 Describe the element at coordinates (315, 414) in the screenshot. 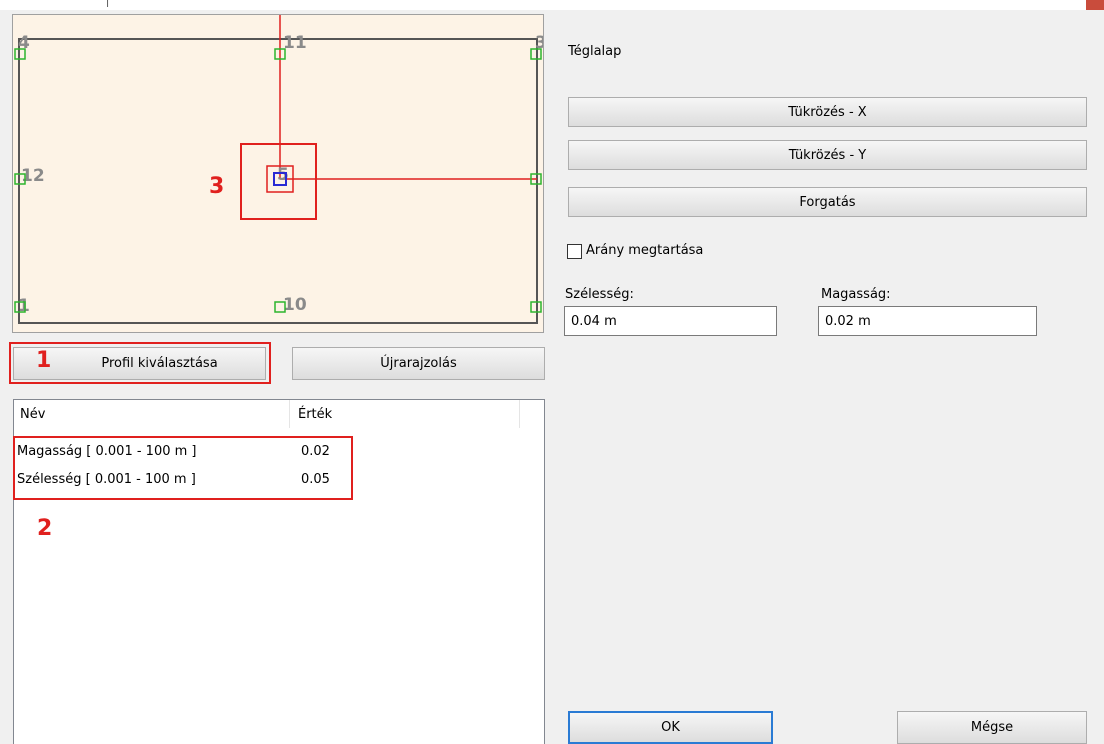

I see `column-header-value-label: Érték` at that location.